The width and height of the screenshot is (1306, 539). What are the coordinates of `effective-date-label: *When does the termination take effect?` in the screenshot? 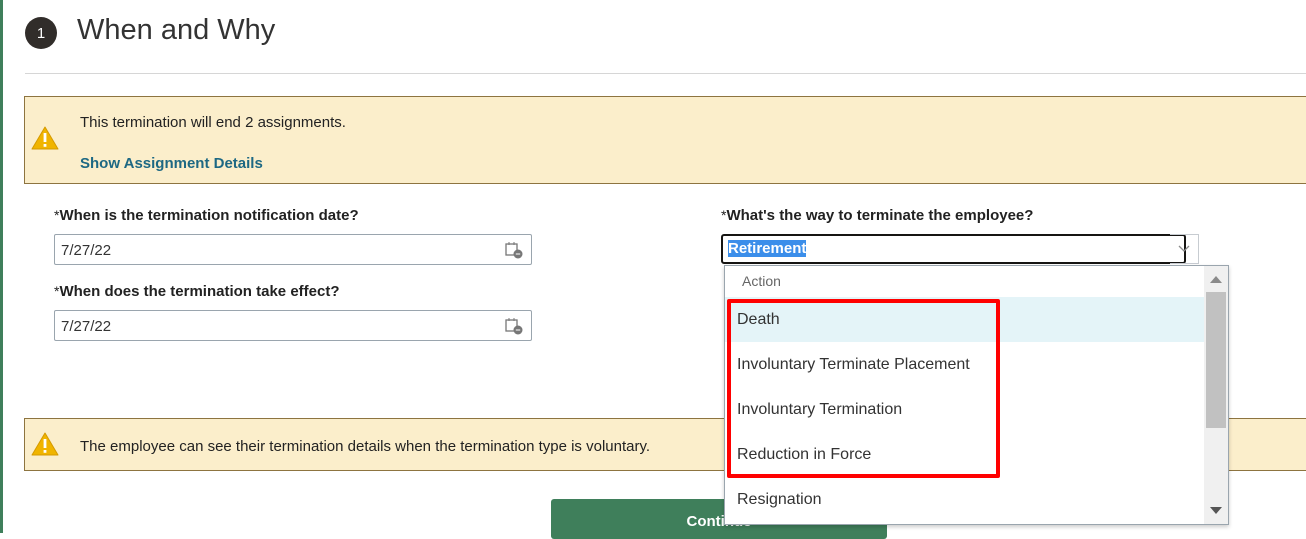 It's located at (197, 291).